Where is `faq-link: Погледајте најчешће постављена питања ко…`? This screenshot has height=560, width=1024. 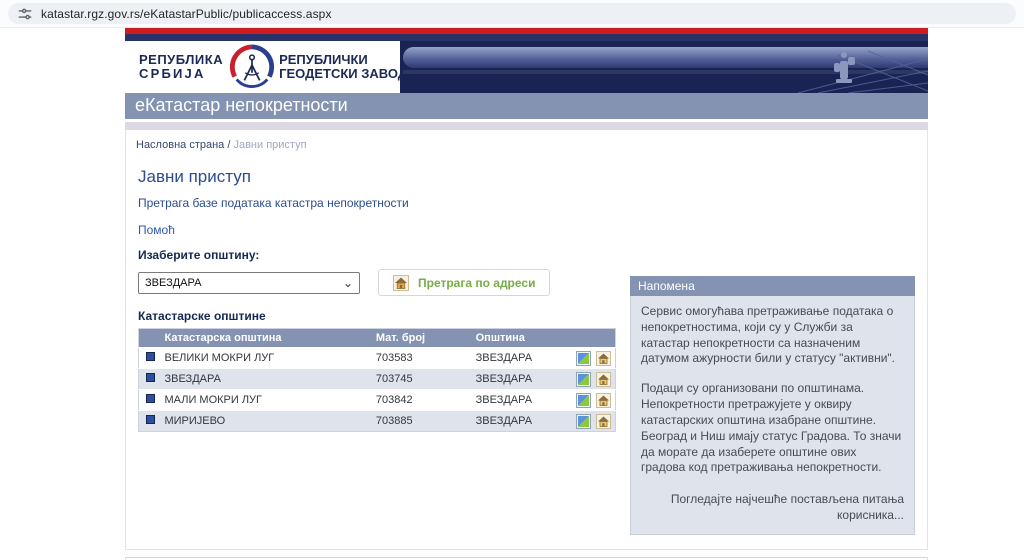
faq-link: Погледајте најчешће постављена питања ко… is located at coordinates (772, 508).